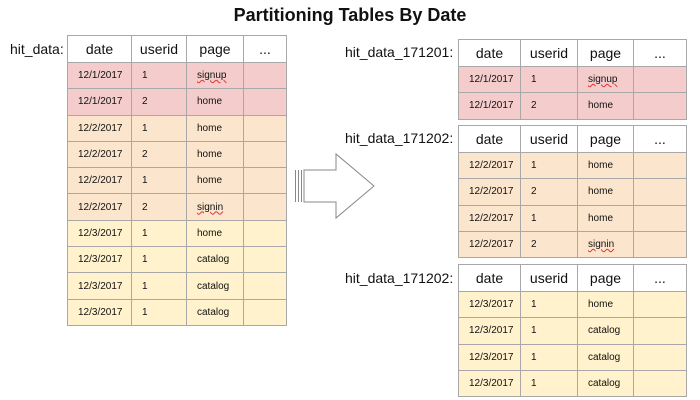 Image resolution: width=700 pixels, height=400 pixels. I want to click on right-arrow-icon, so click(335, 186).